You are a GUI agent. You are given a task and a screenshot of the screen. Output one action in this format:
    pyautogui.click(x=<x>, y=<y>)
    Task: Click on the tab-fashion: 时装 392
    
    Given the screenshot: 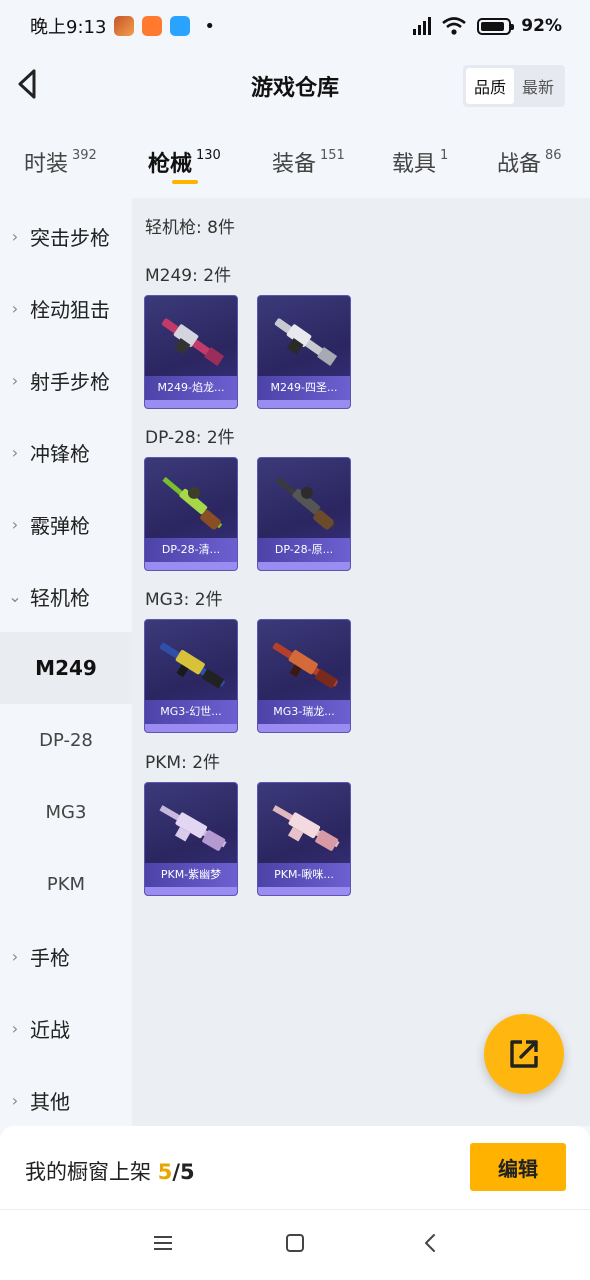 What is the action you would take?
    pyautogui.click(x=60, y=162)
    